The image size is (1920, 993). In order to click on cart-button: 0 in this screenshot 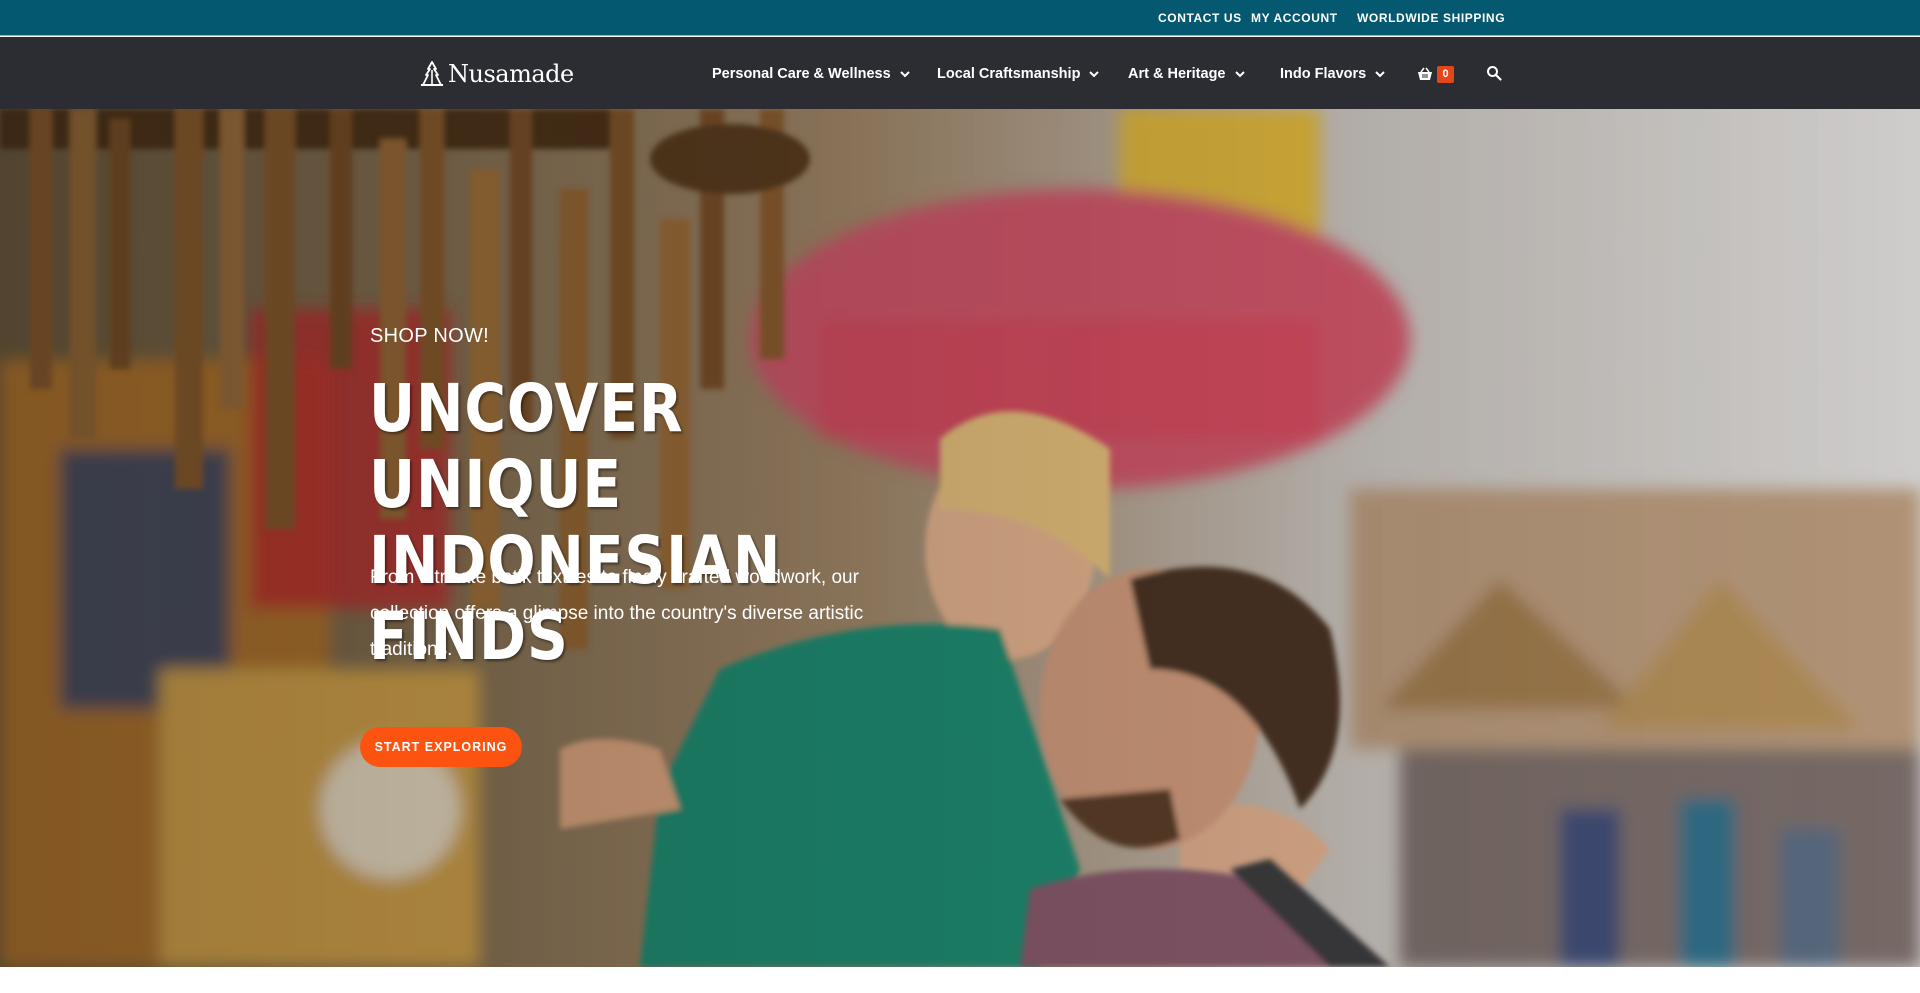, I will do `click(1435, 74)`.